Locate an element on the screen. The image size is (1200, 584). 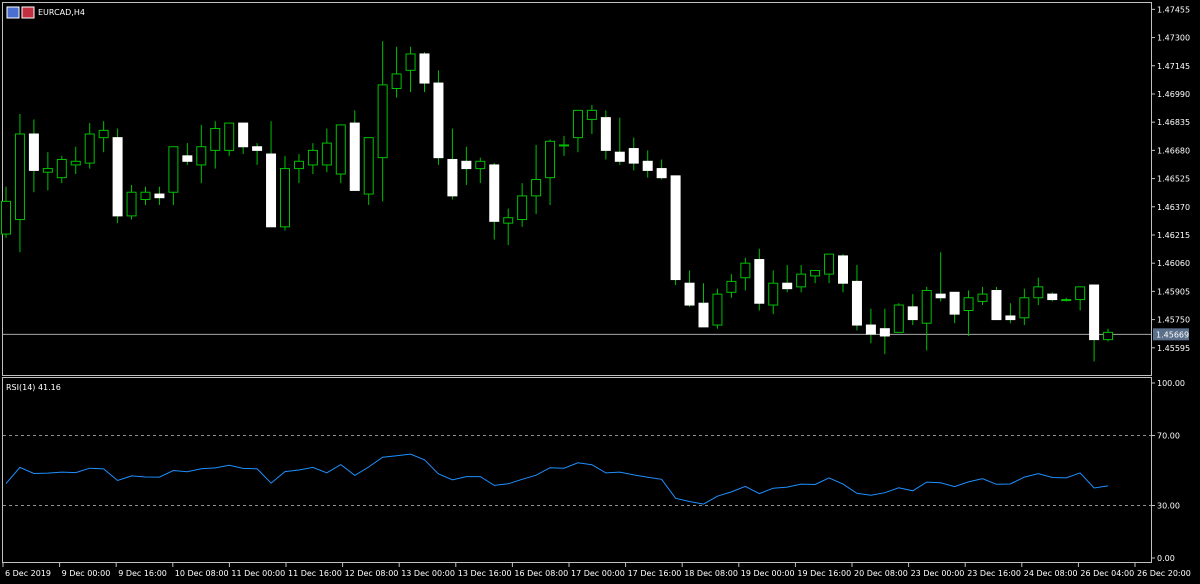
time-tick-label: 17 Dec 00:00 is located at coordinates (598, 573).